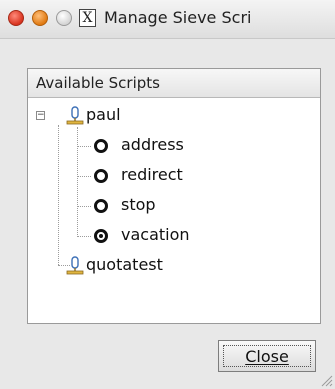 This screenshot has height=389, width=335. What do you see at coordinates (64, 18) in the screenshot?
I see `window-maximize-button` at bounding box center [64, 18].